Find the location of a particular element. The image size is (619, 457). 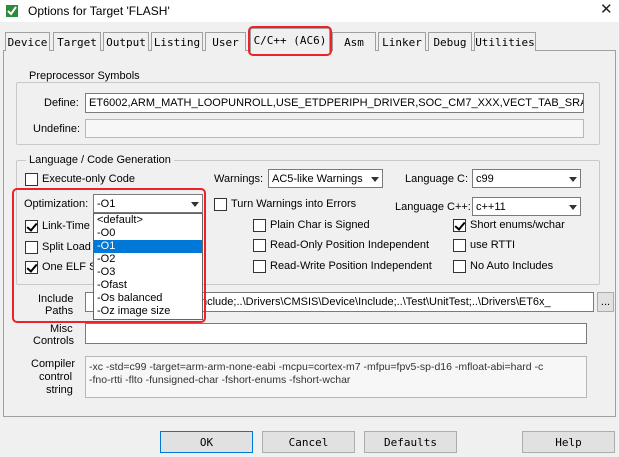

tab-debug: Debug is located at coordinates (450, 41).